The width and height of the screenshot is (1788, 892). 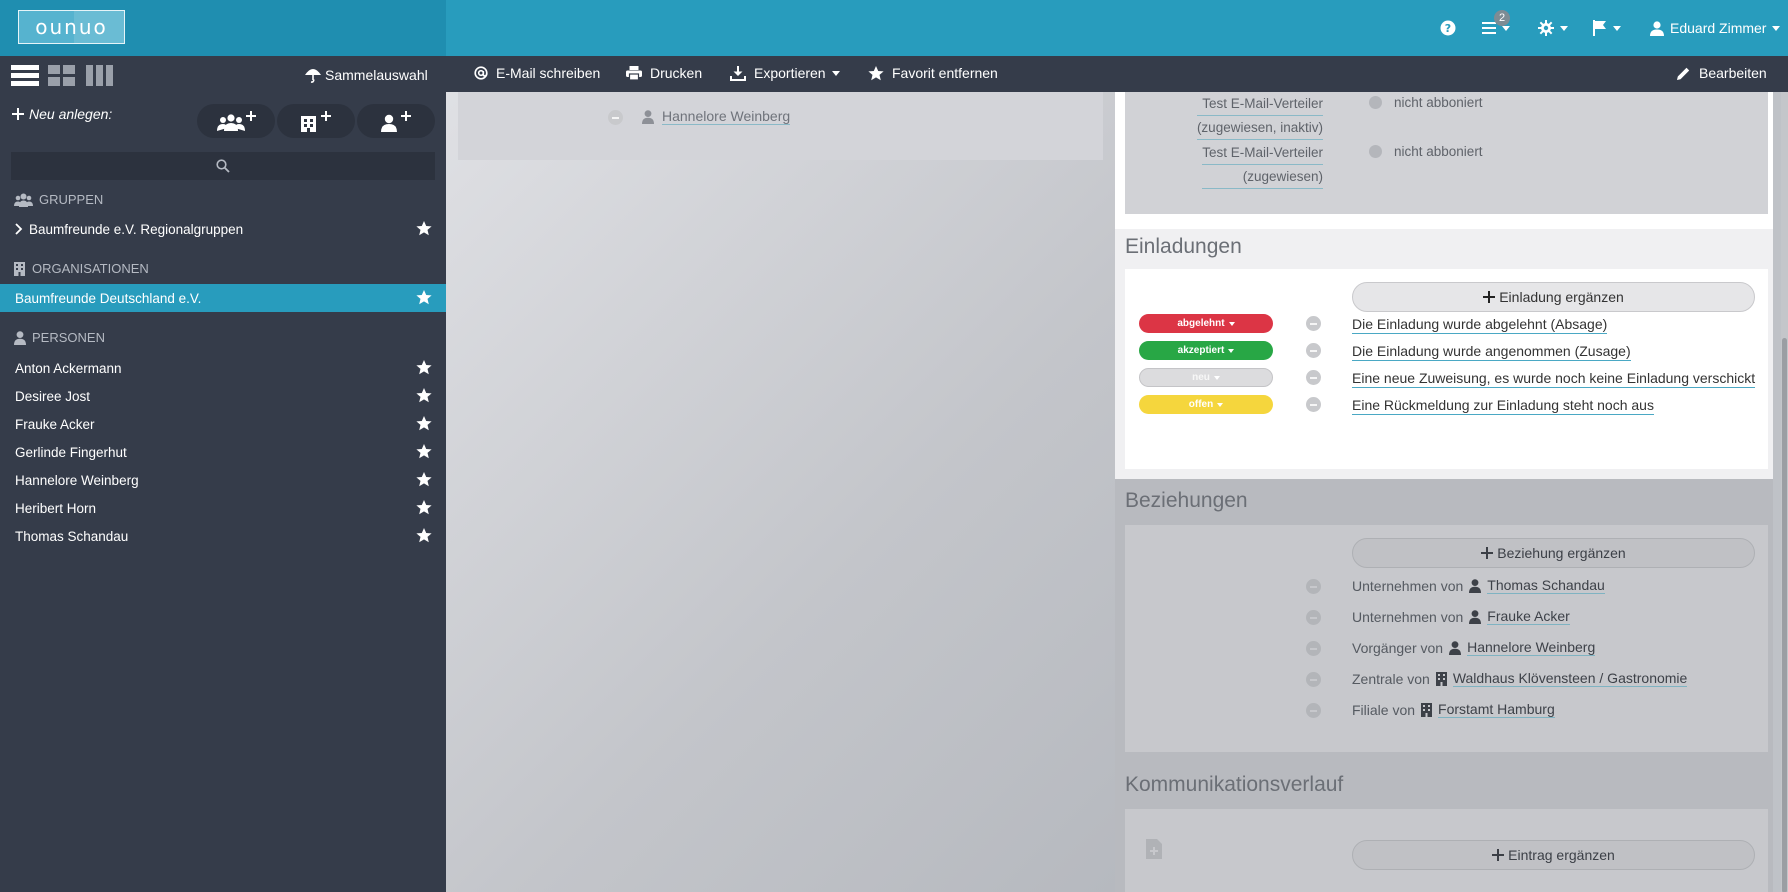 I want to click on help-icon: ?, so click(x=1448, y=28).